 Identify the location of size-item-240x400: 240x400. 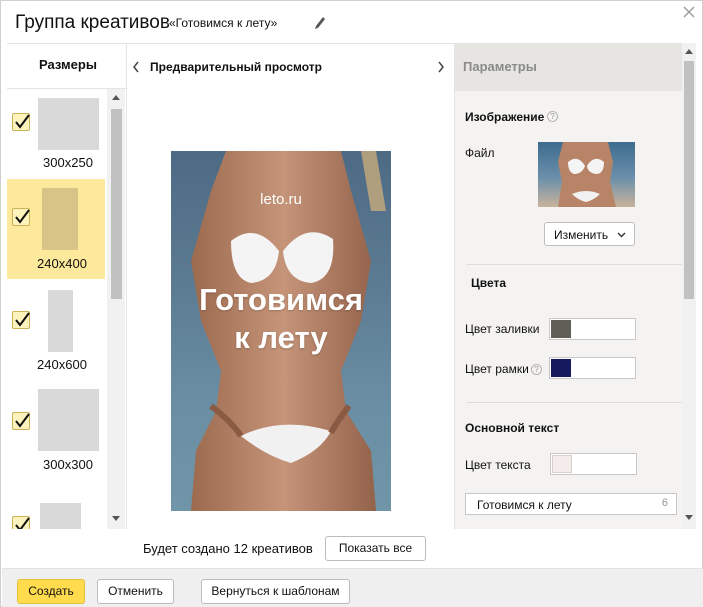
(56, 229).